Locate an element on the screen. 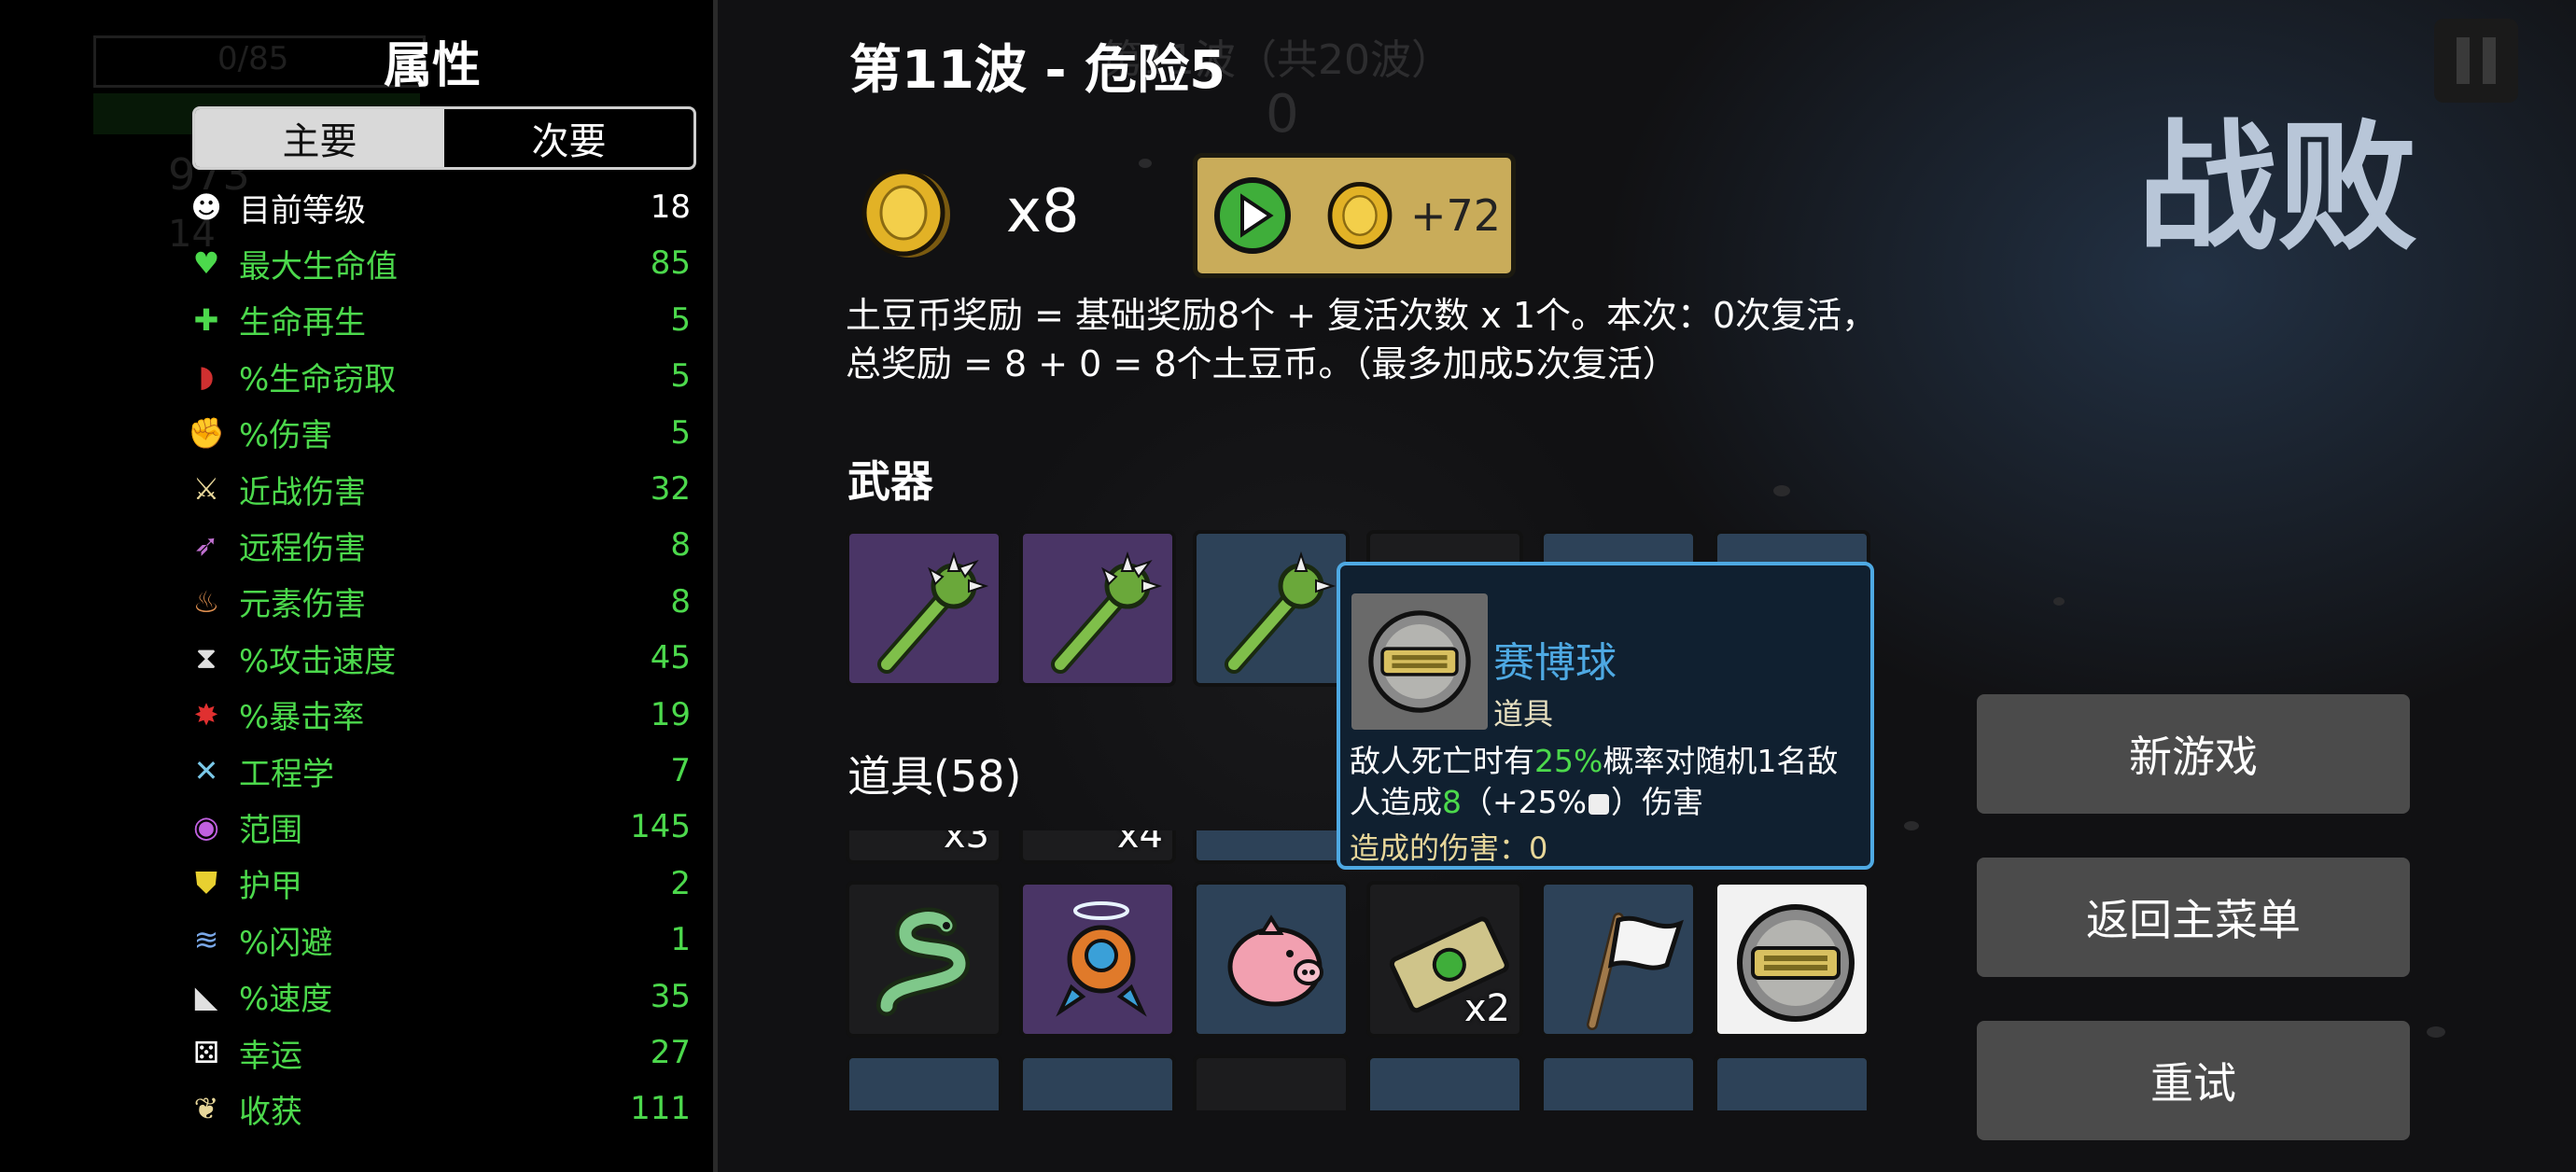 The image size is (2576, 1172). stat-label: 近战伤害 is located at coordinates (302, 492).